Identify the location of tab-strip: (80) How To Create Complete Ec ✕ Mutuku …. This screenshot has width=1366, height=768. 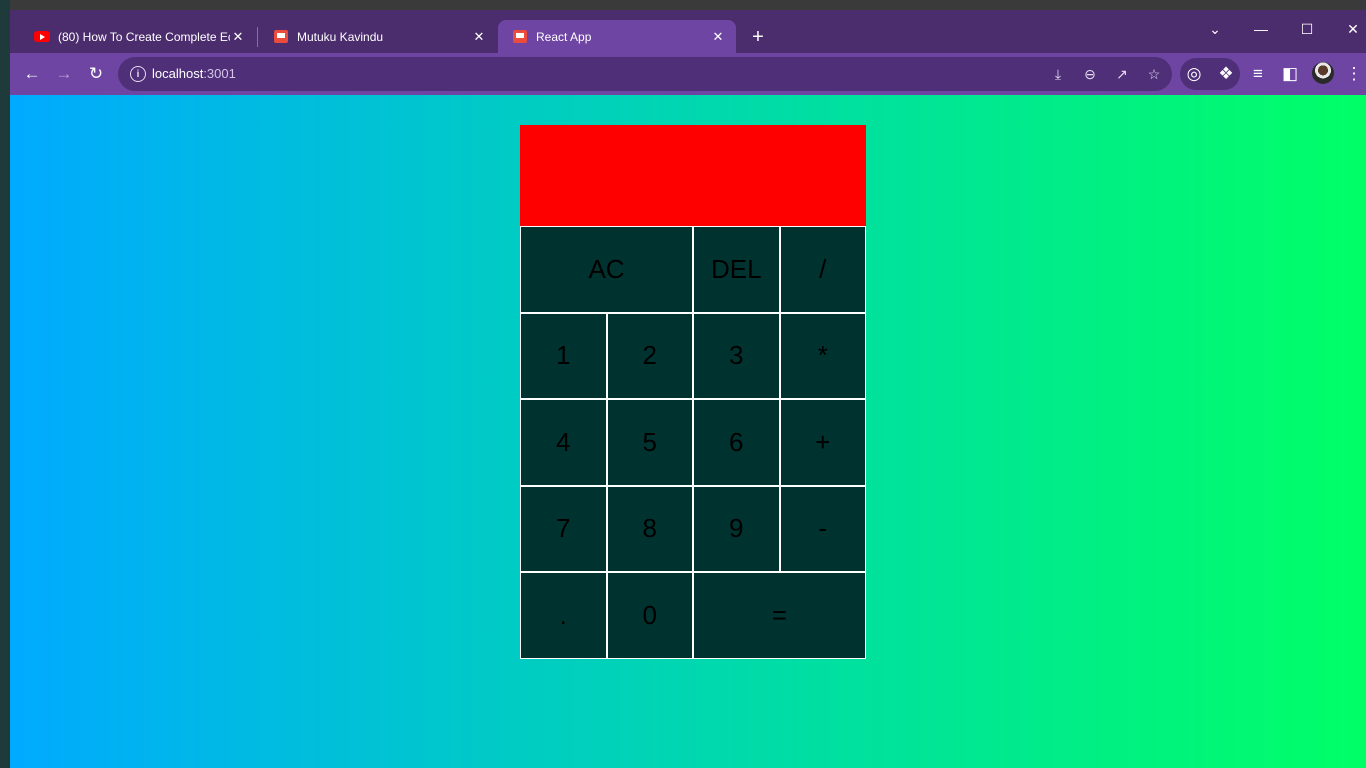
(688, 31).